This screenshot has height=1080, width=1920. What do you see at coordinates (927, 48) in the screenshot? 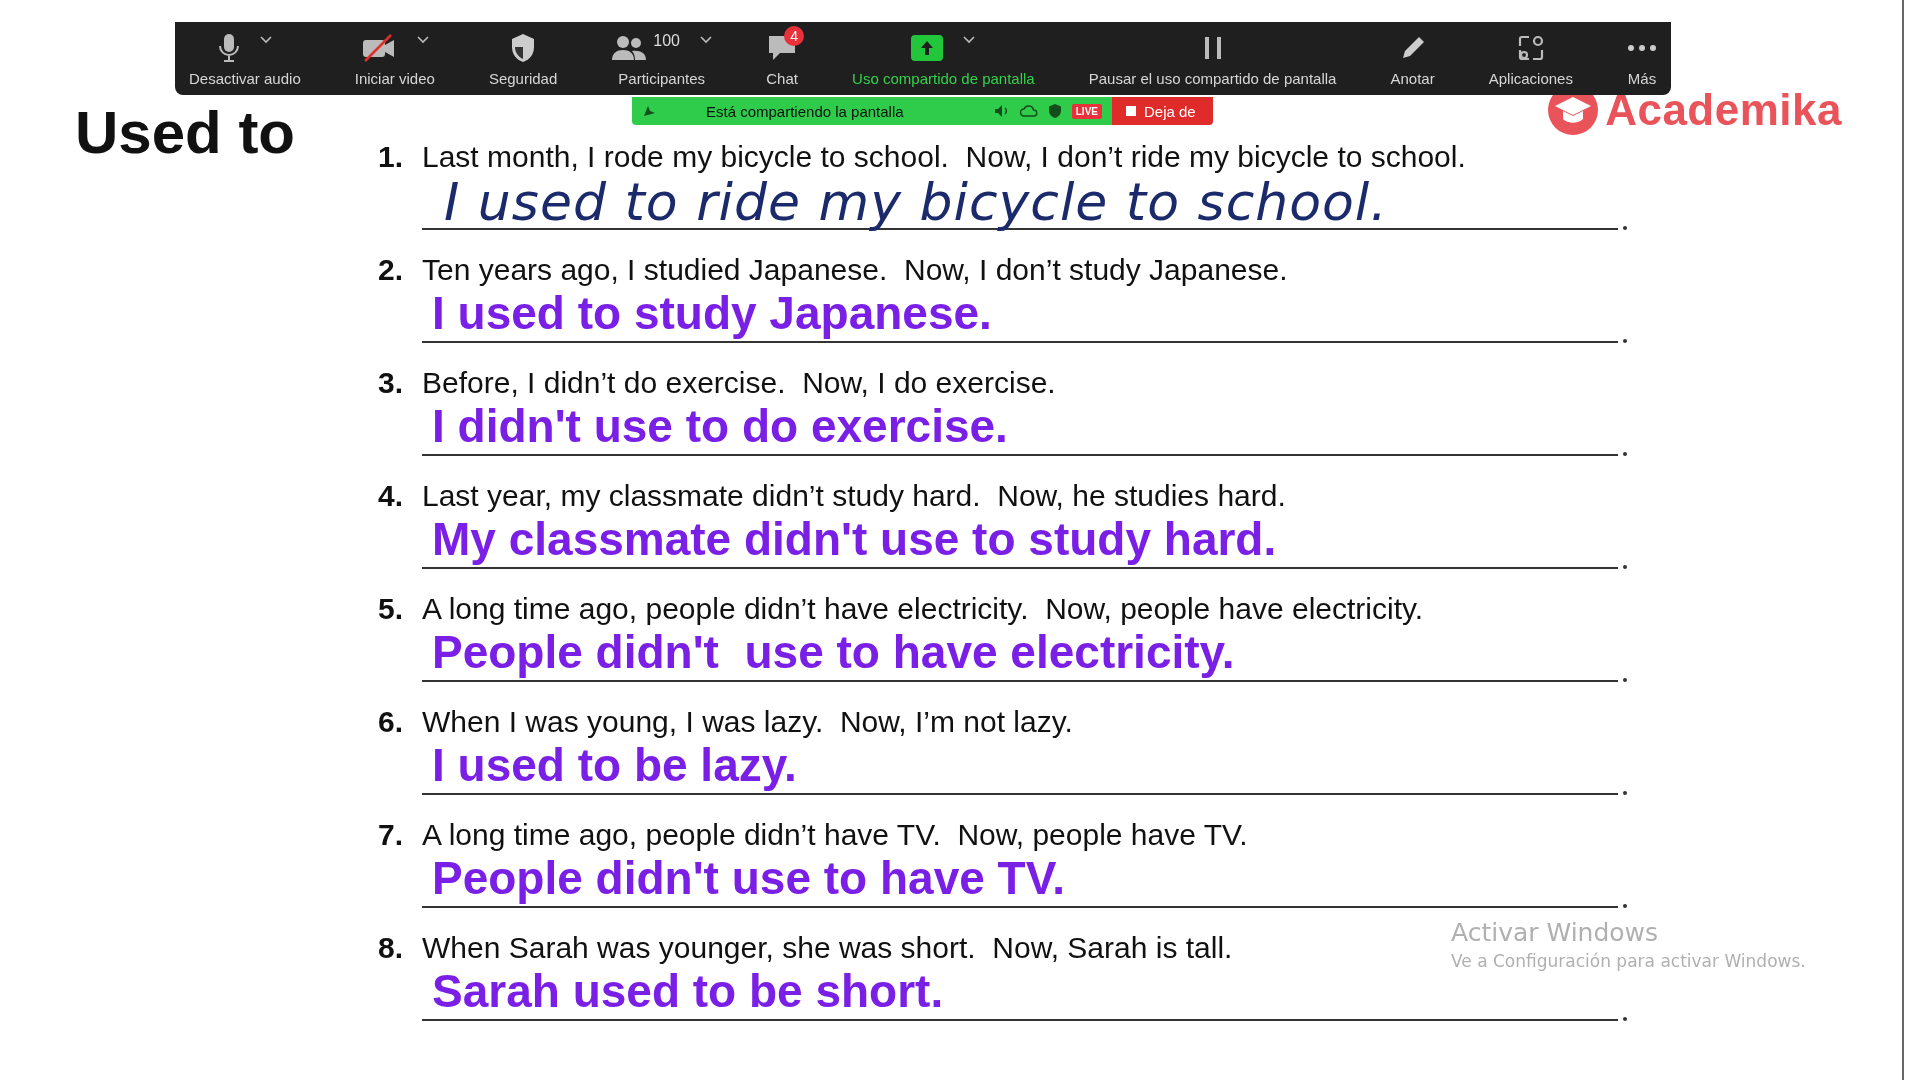
I see `share-screen-icon` at bounding box center [927, 48].